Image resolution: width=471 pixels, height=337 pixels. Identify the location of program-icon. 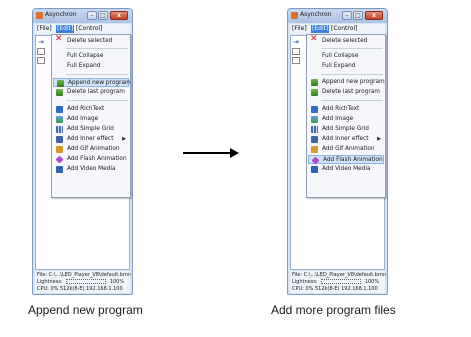
(314, 82).